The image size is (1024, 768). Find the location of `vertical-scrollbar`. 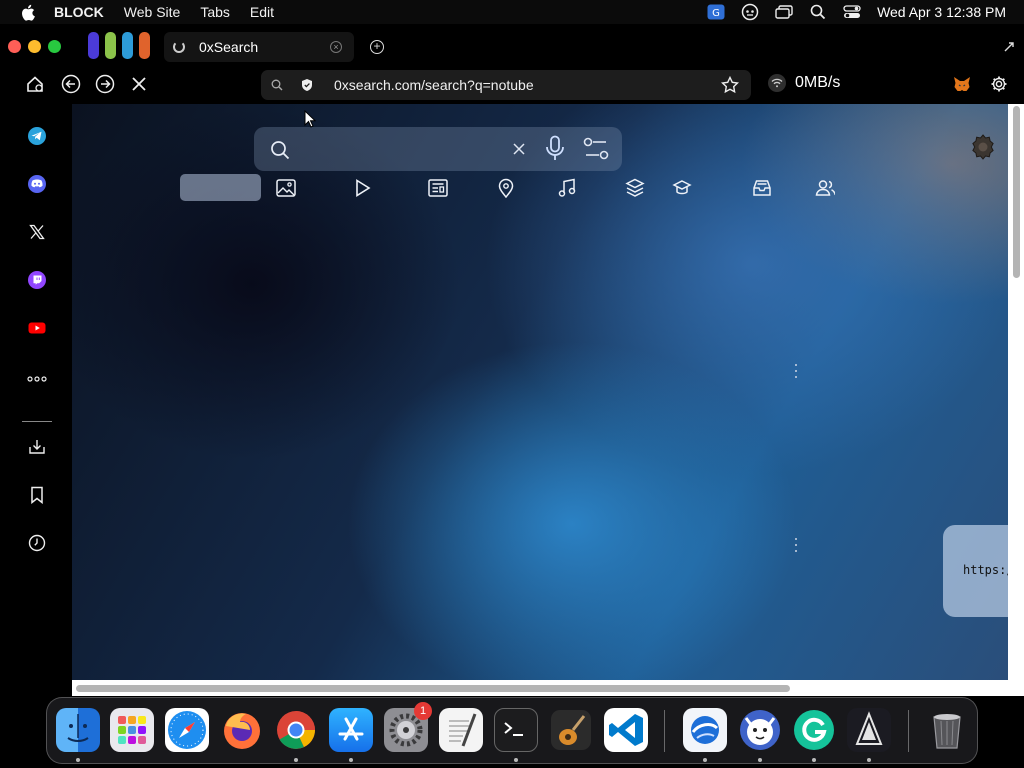

vertical-scrollbar is located at coordinates (1016, 400).